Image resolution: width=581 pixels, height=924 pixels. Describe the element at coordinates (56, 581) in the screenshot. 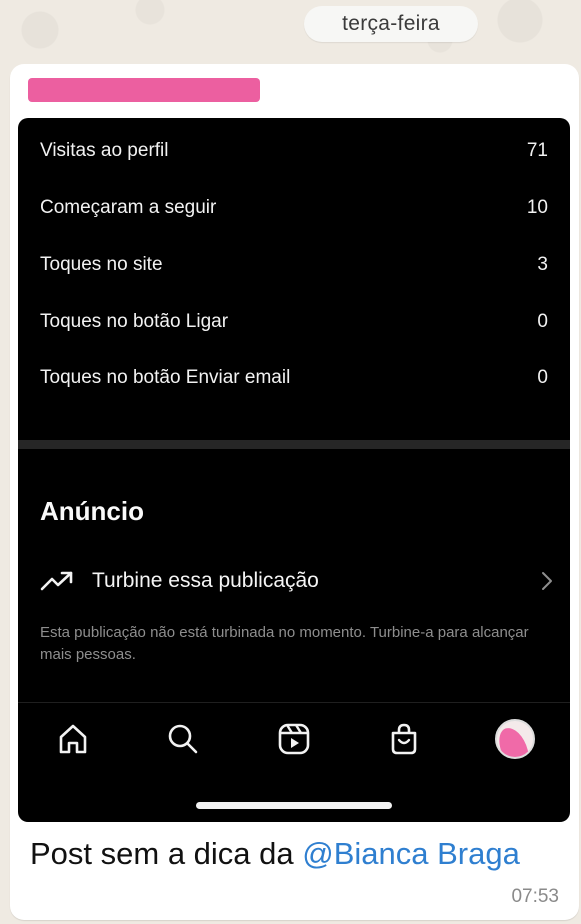

I see `trending-up-icon` at that location.